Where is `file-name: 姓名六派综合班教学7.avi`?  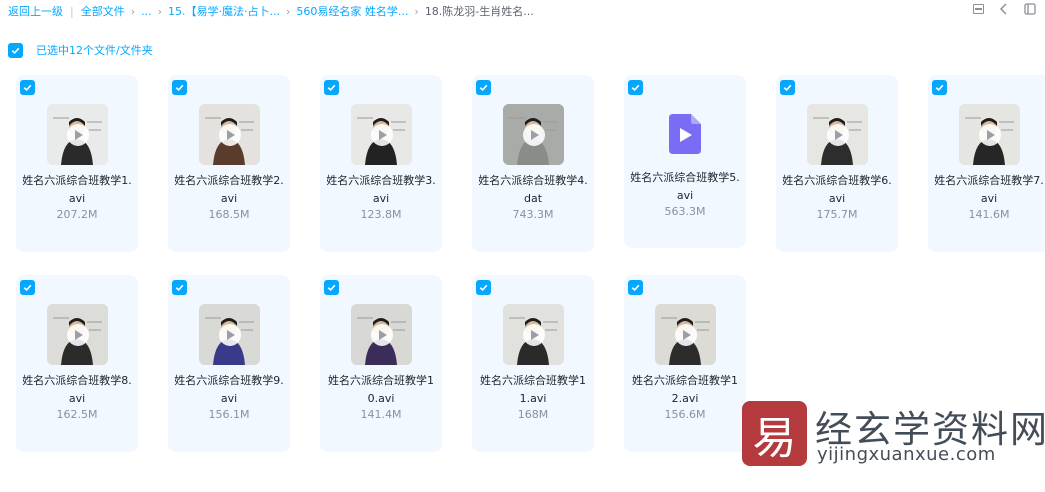
file-name: 姓名六派综合班教学7.avi is located at coordinates (989, 189).